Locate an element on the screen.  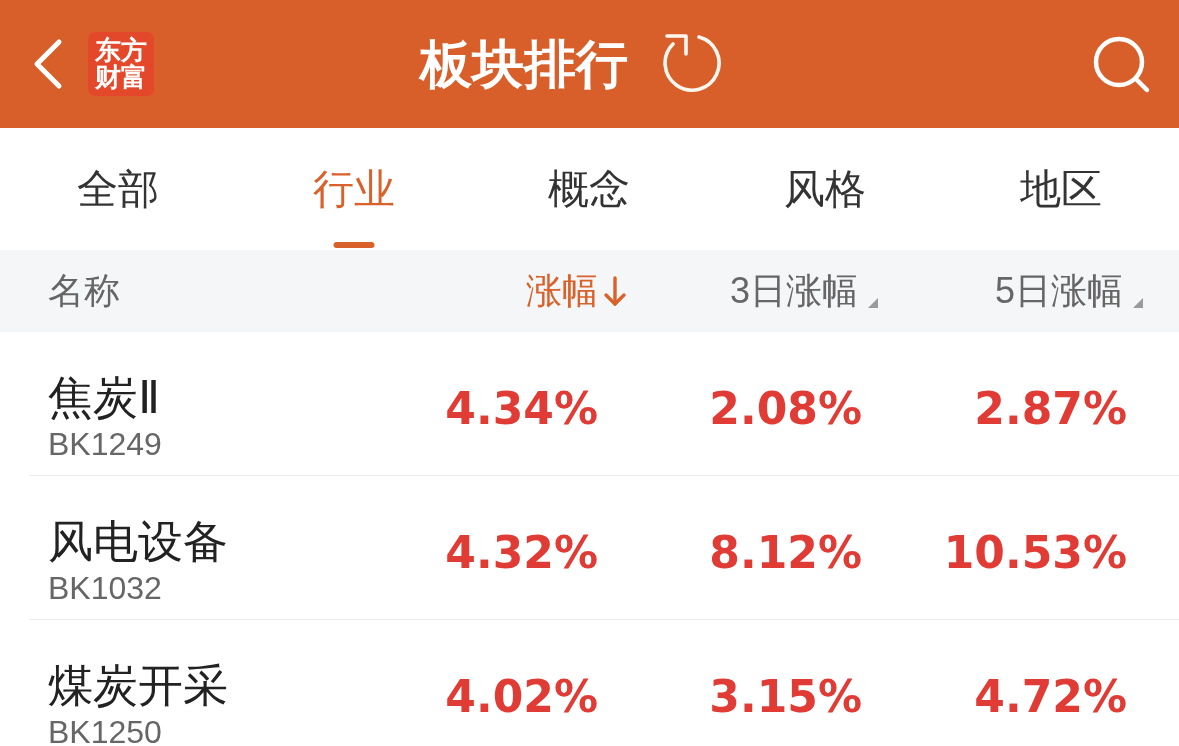
change-value: 8.12% is located at coordinates (785, 552).